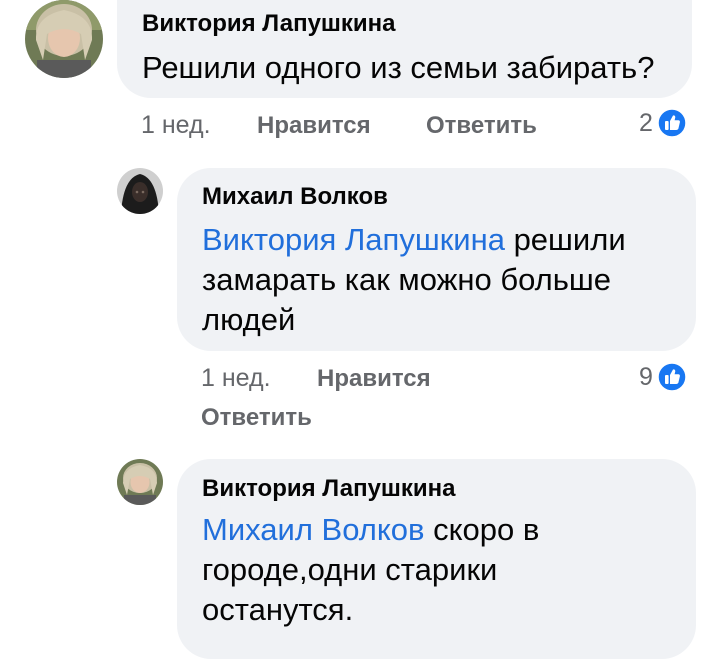 This screenshot has height=659, width=720. I want to click on reaction-count-value: 2, so click(646, 122).